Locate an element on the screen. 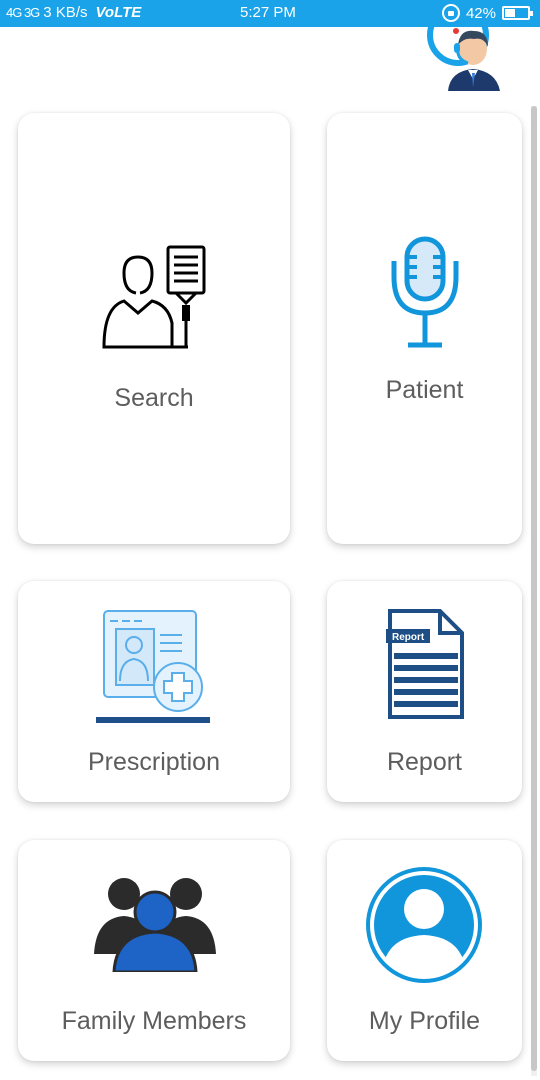 The width and height of the screenshot is (540, 1080). search-card-label: Search is located at coordinates (154, 398).